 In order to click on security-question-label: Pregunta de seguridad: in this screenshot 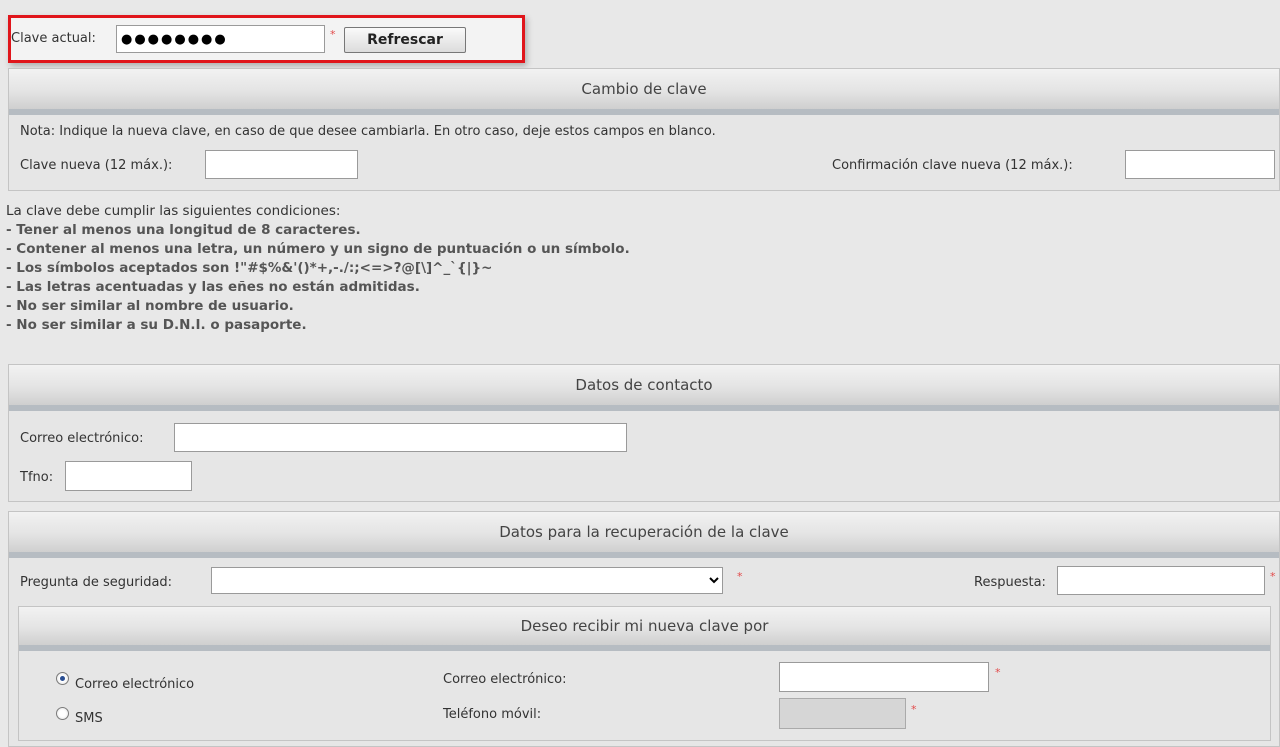, I will do `click(96, 582)`.